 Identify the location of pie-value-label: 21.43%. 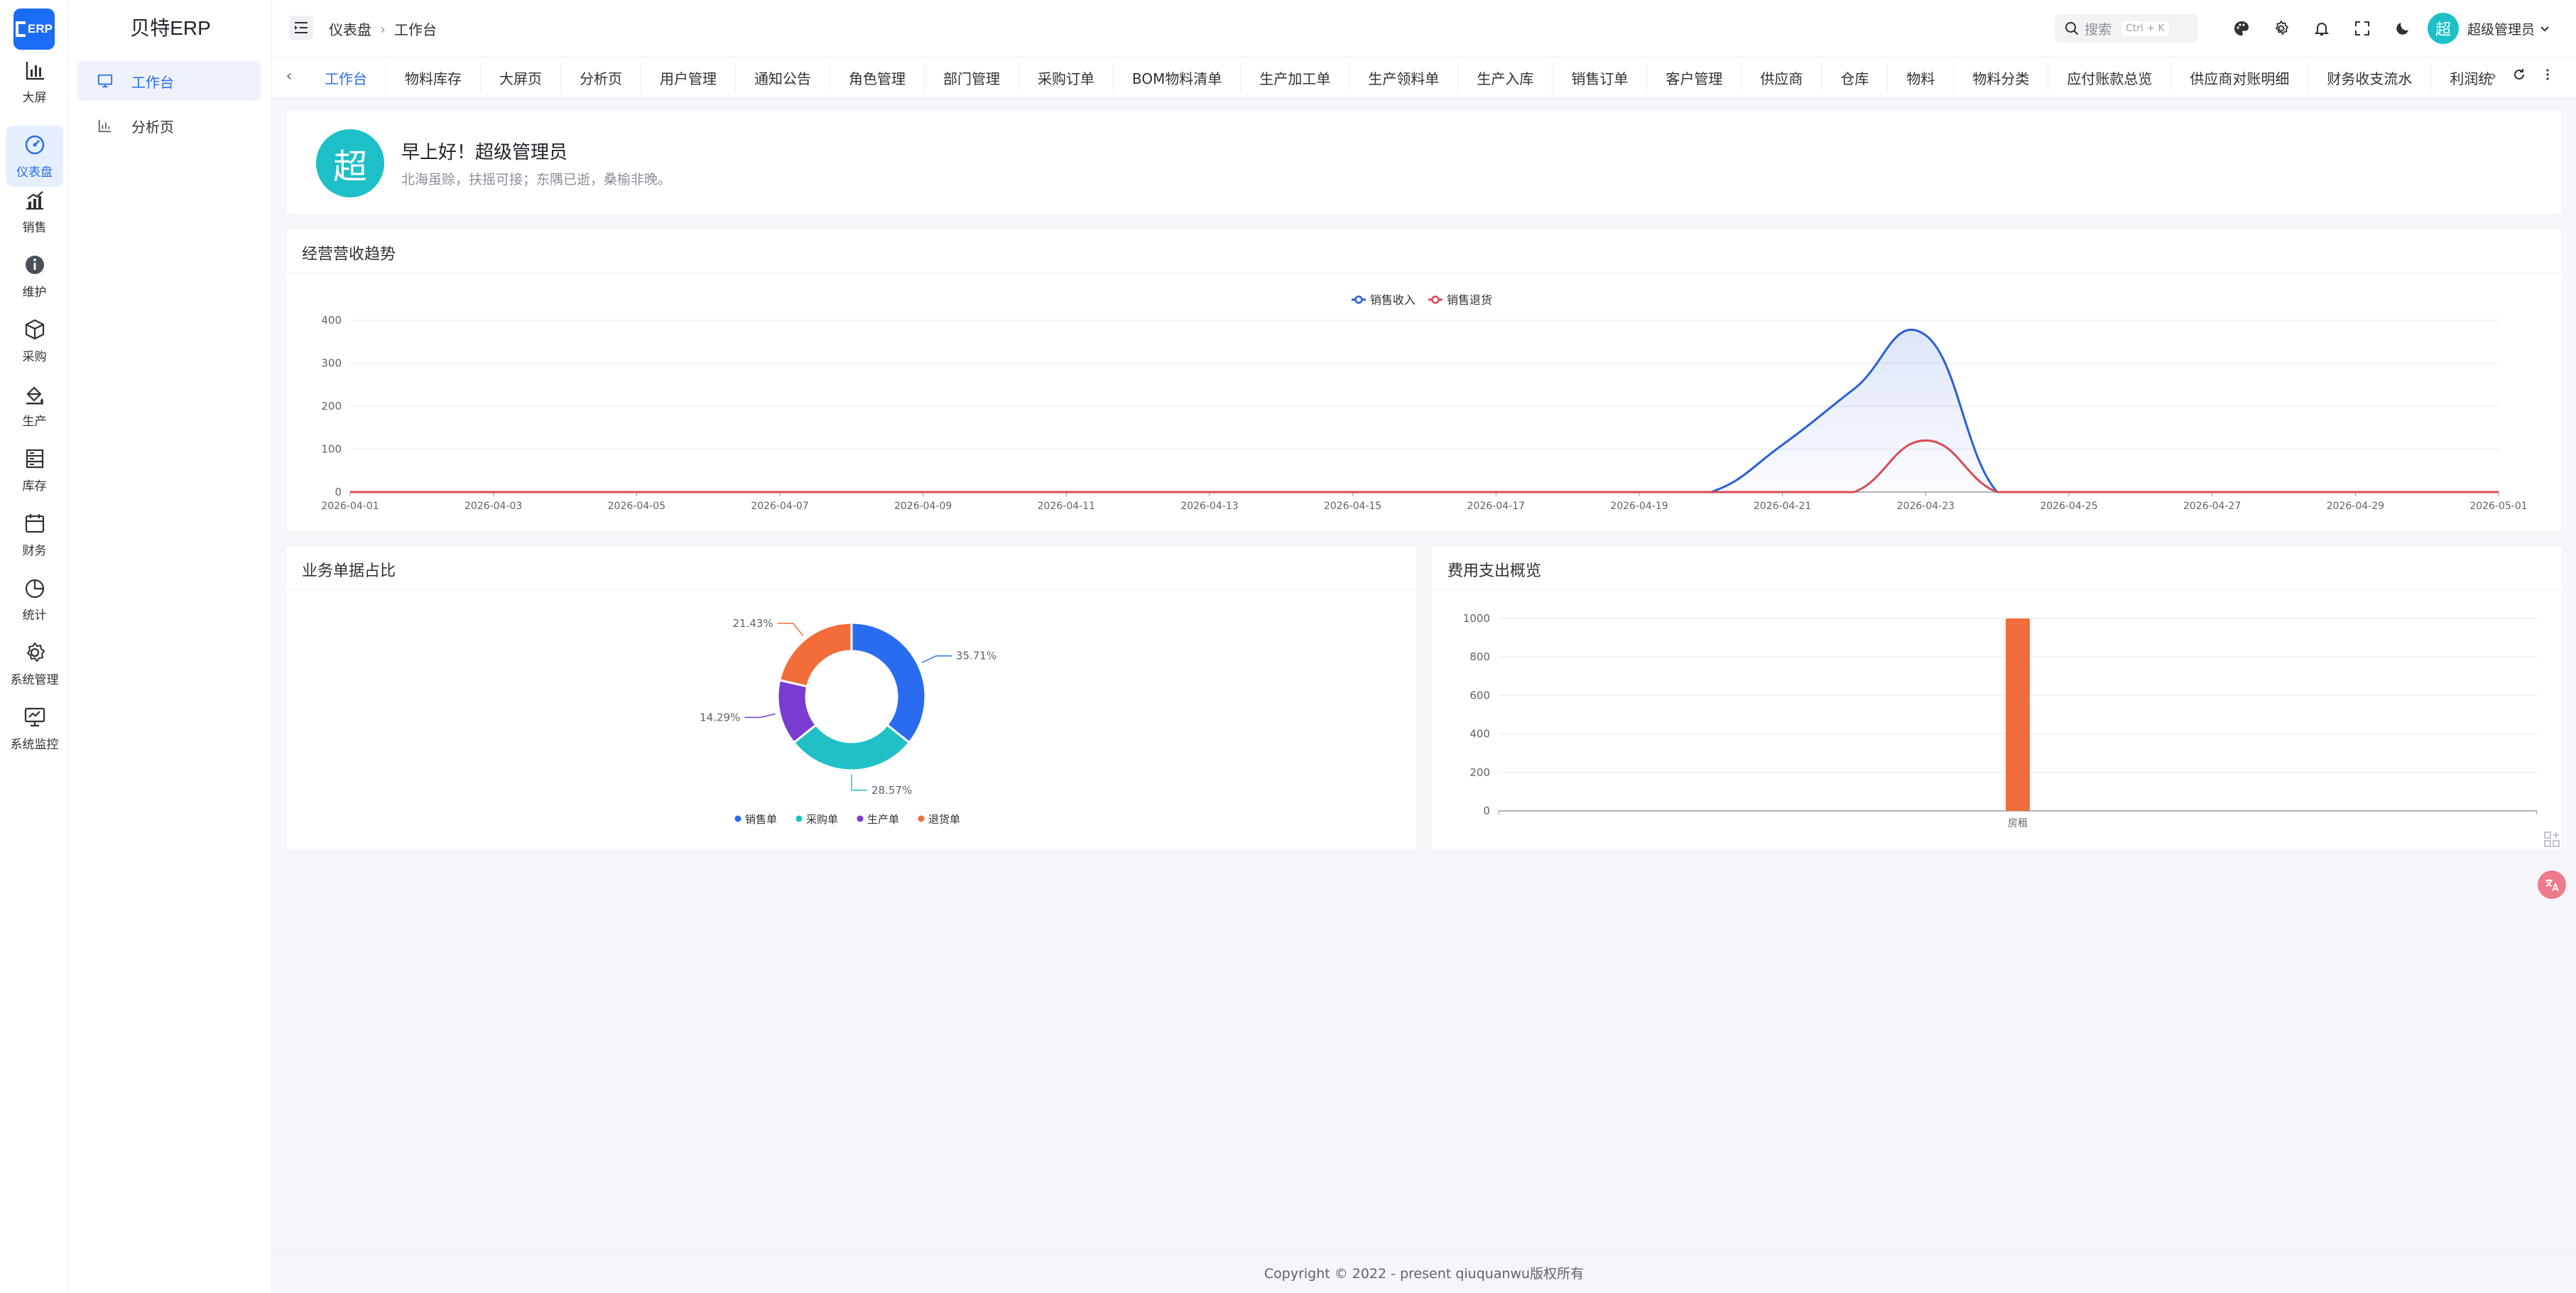
(752, 623).